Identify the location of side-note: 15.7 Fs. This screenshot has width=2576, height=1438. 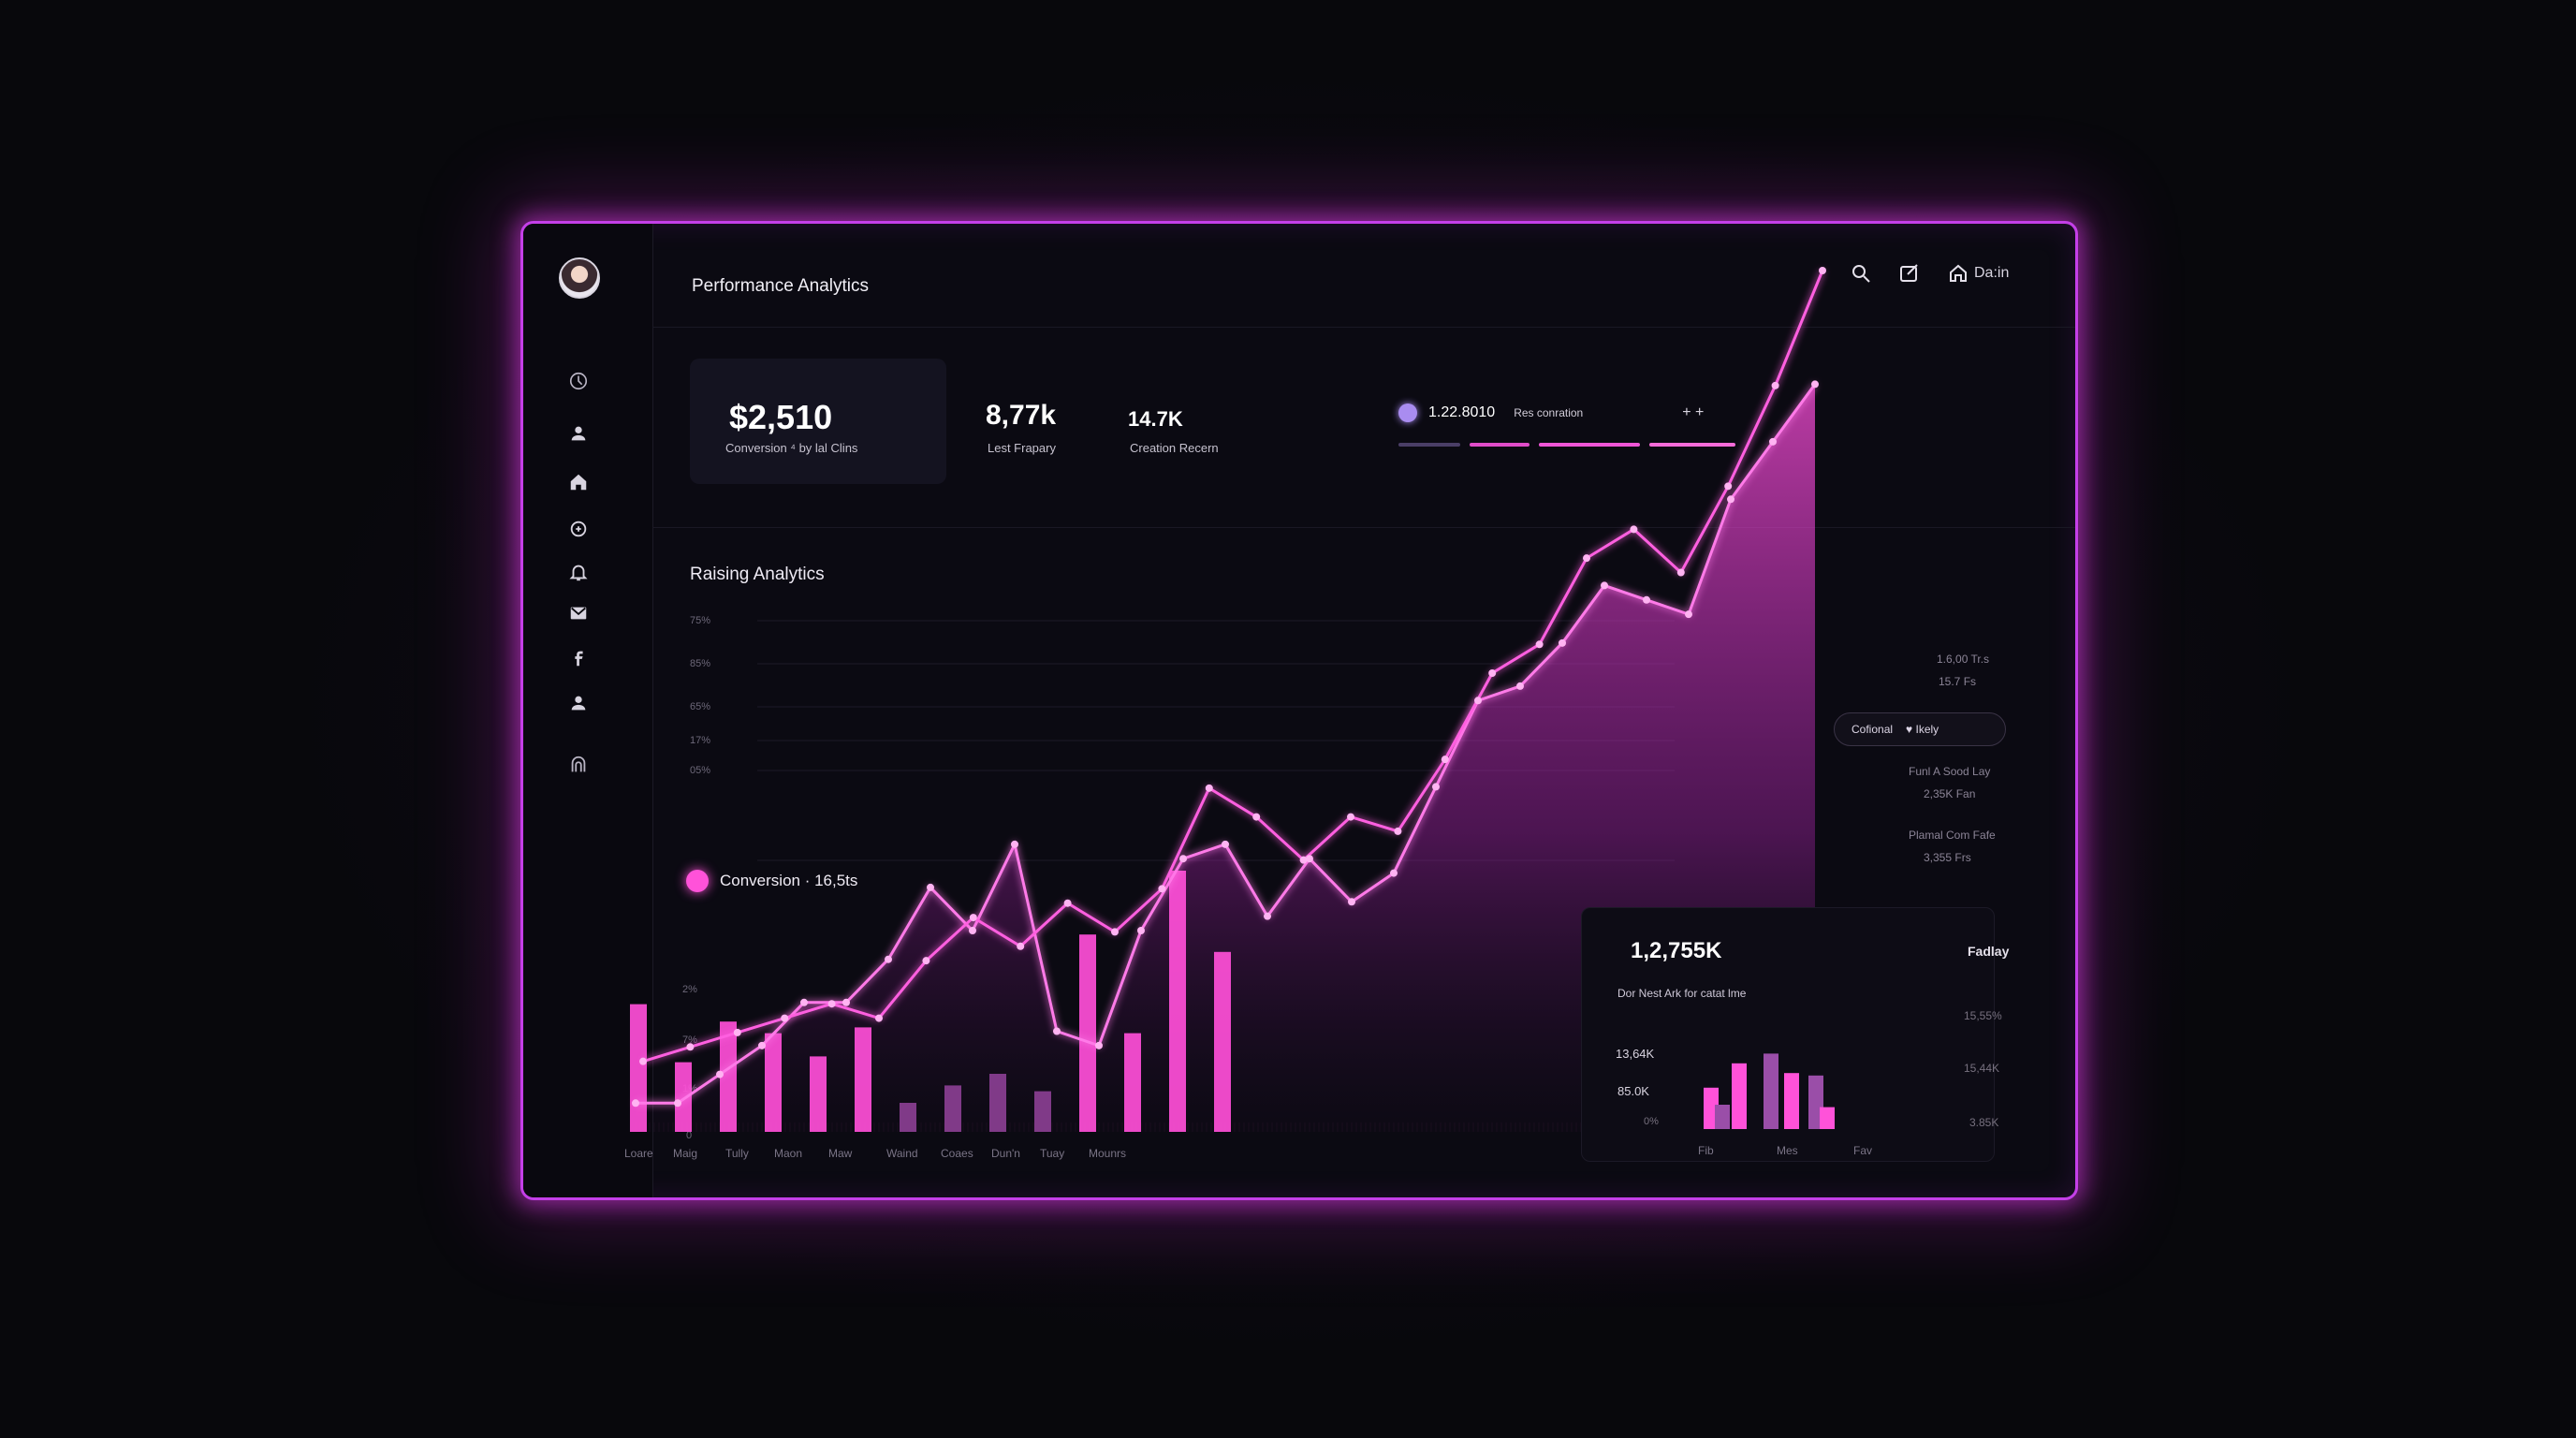
(1958, 681).